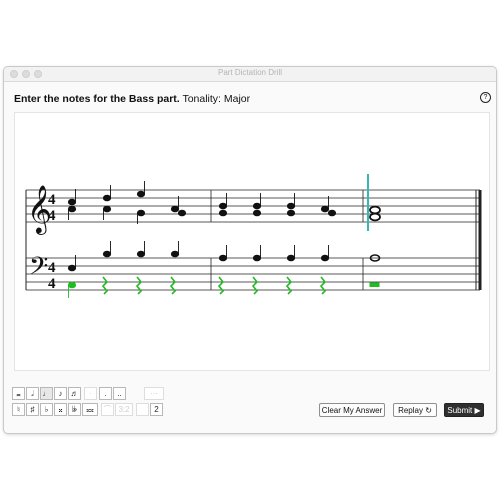 This screenshot has height=500, width=500. What do you see at coordinates (156, 409) in the screenshot?
I see `voice-2-tool: 2` at bounding box center [156, 409].